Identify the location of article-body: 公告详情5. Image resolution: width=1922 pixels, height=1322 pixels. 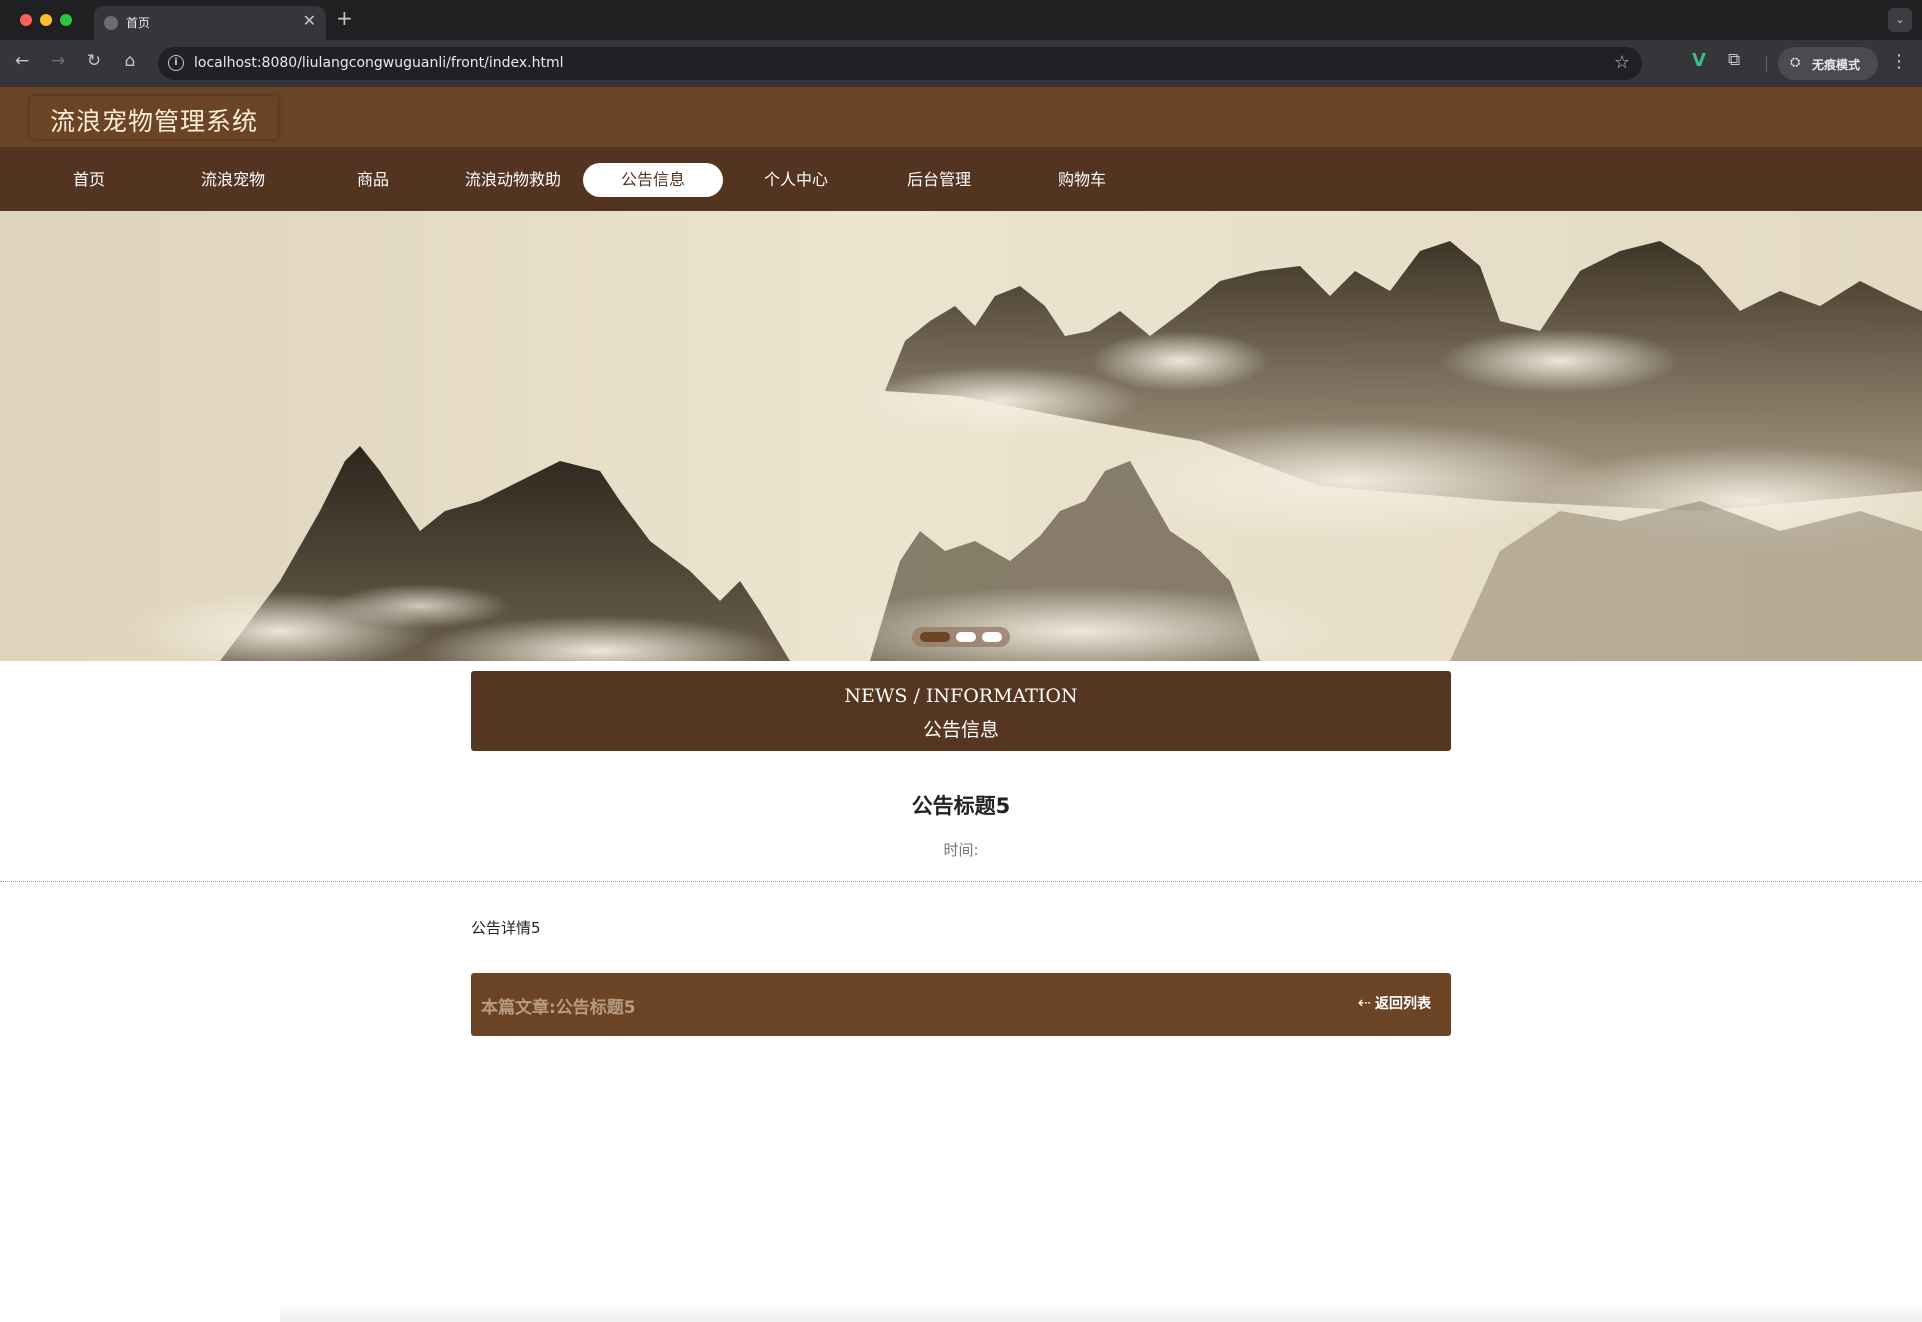
(506, 928).